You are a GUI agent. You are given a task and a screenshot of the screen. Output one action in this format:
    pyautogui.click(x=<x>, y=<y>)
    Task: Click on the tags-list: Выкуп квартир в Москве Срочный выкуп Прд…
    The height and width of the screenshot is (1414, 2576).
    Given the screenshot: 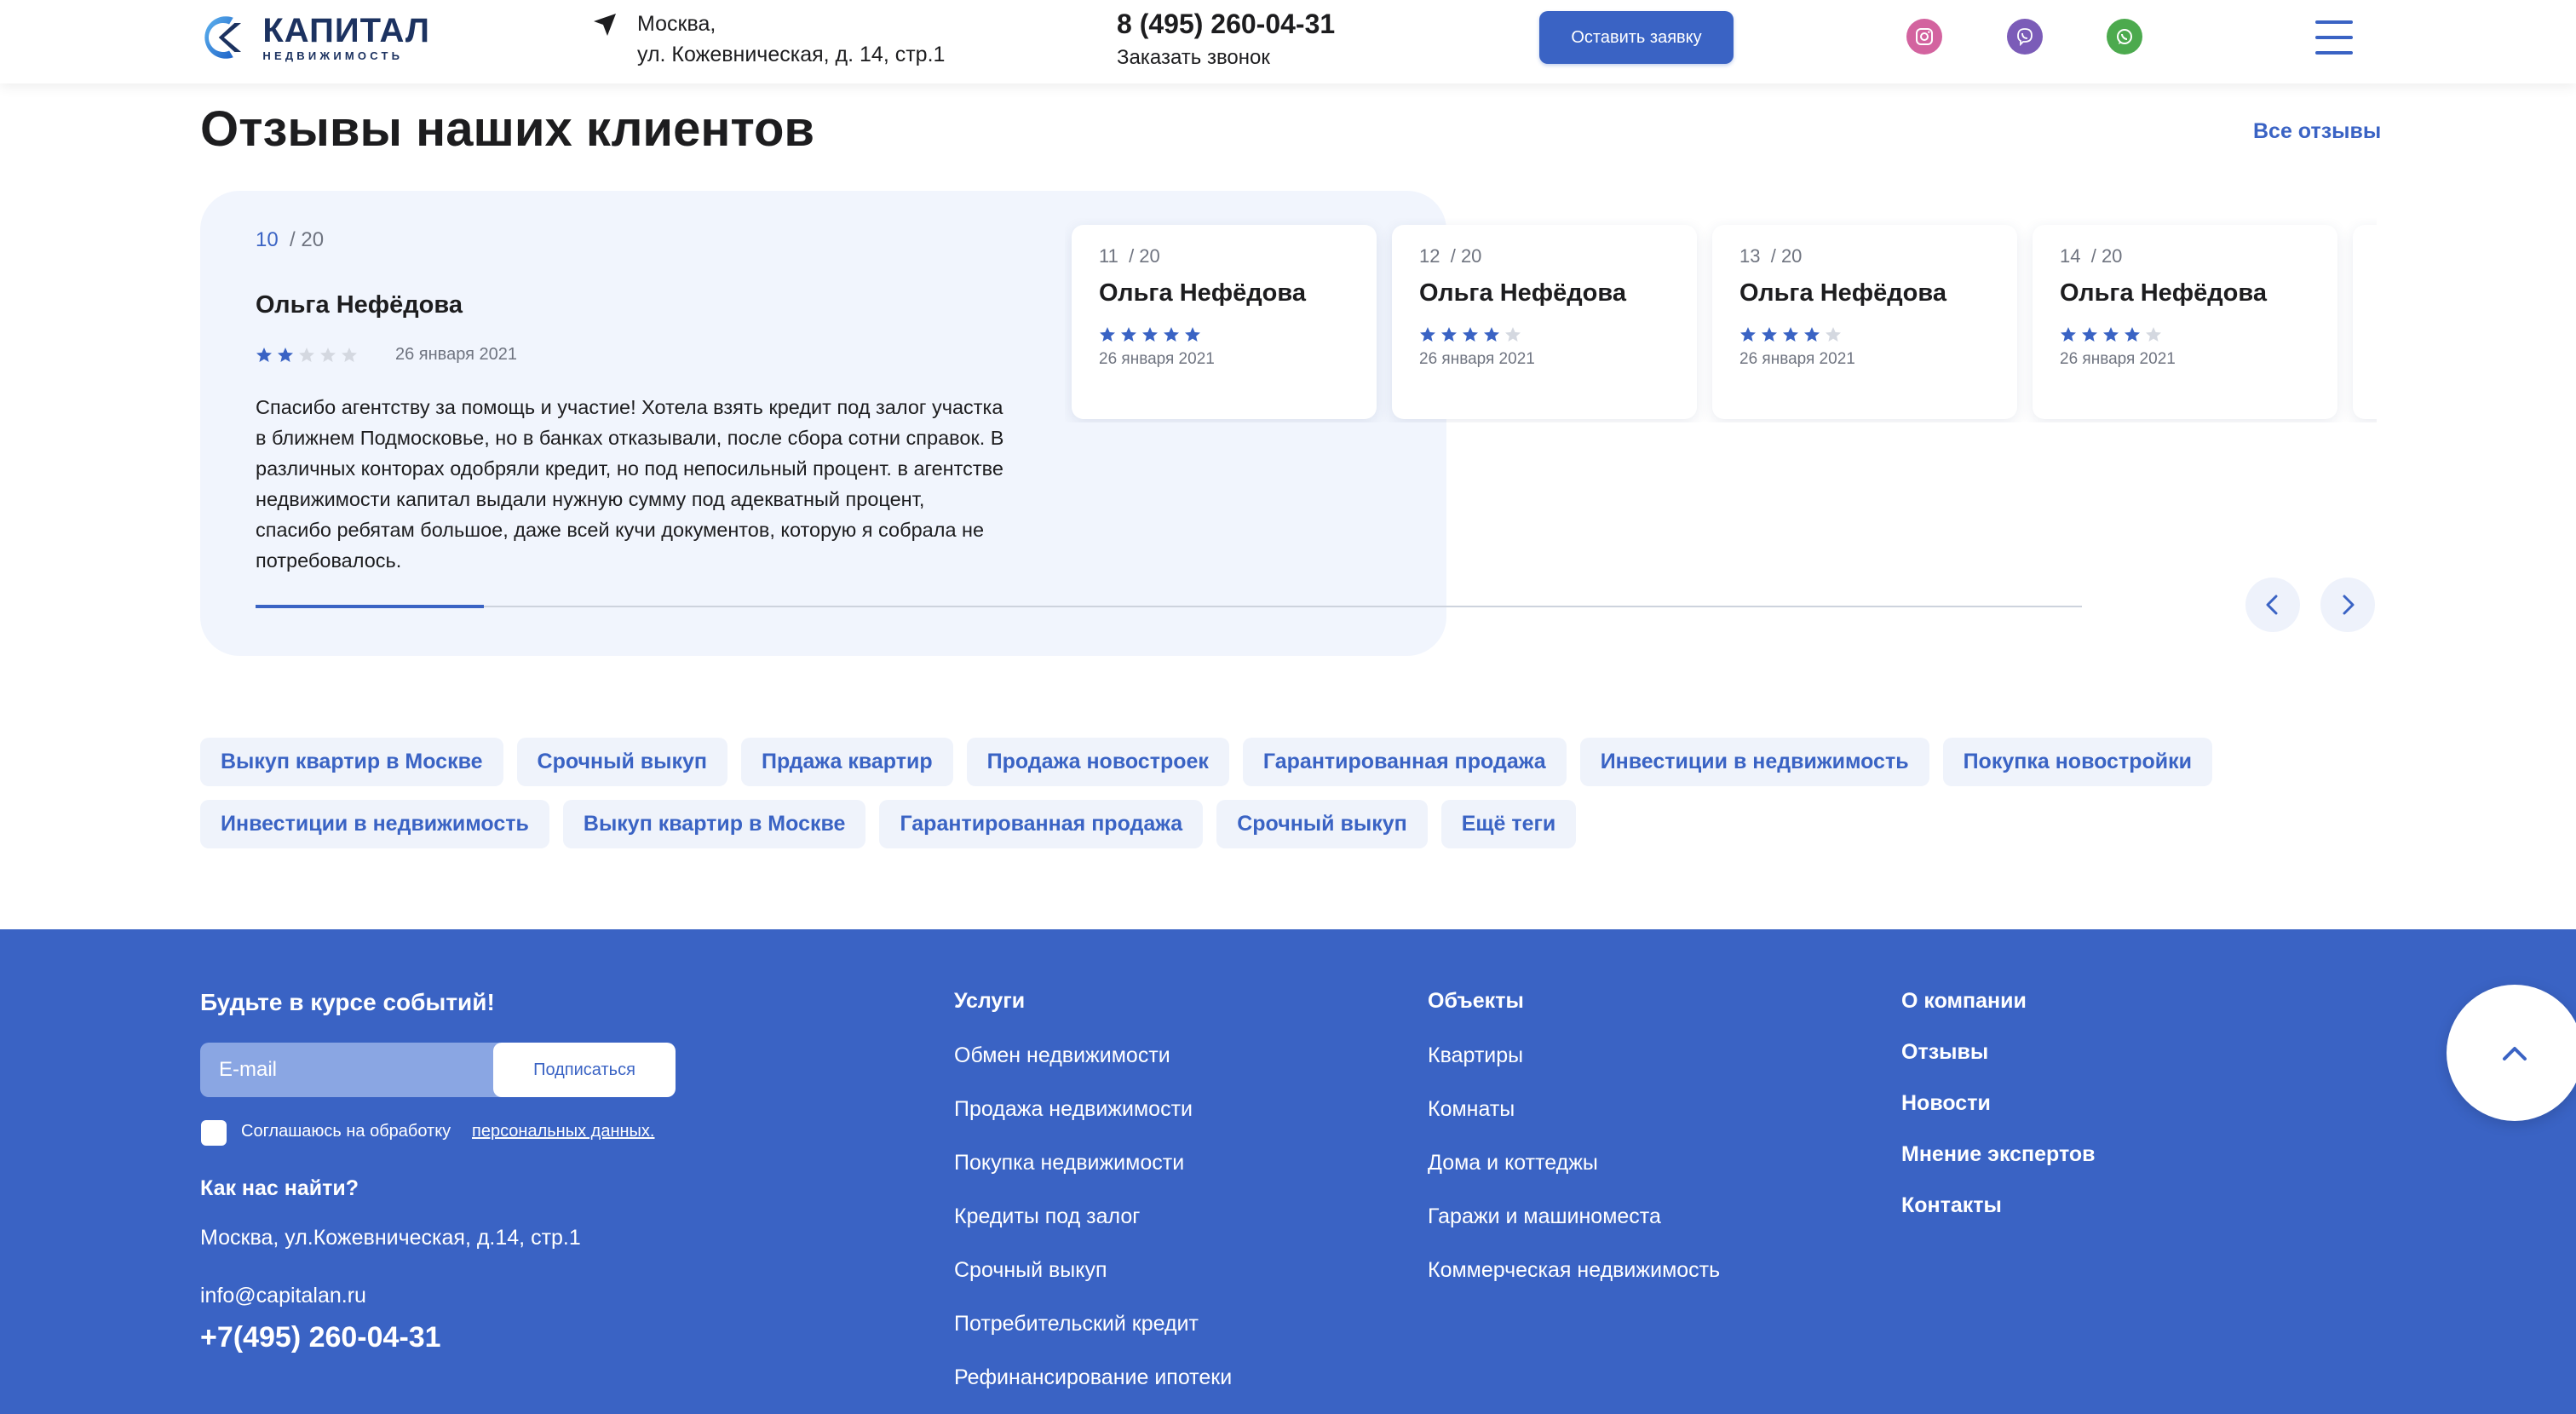 What is the action you would take?
    pyautogui.click(x=1308, y=793)
    